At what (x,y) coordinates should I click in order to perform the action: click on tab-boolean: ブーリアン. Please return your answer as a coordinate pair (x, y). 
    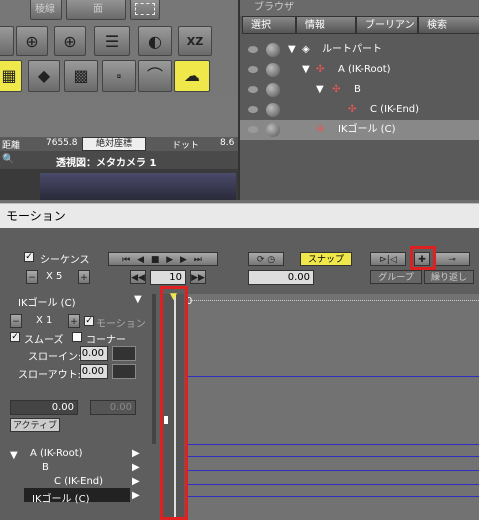
    Looking at the image, I should click on (387, 25).